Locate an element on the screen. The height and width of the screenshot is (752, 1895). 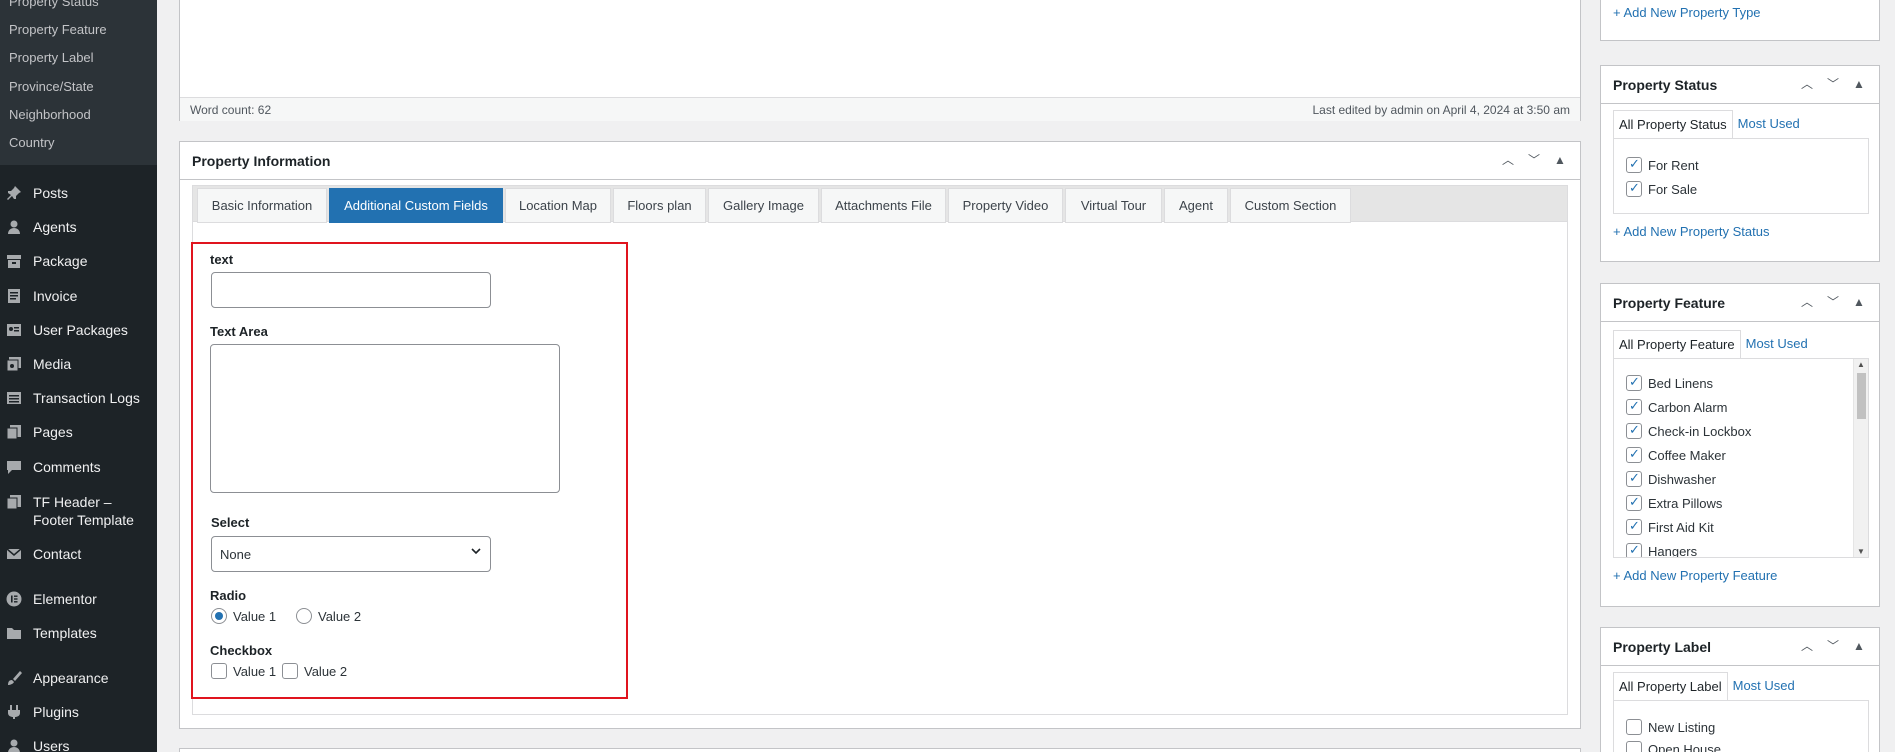
select-dropdown: None is located at coordinates (351, 554).